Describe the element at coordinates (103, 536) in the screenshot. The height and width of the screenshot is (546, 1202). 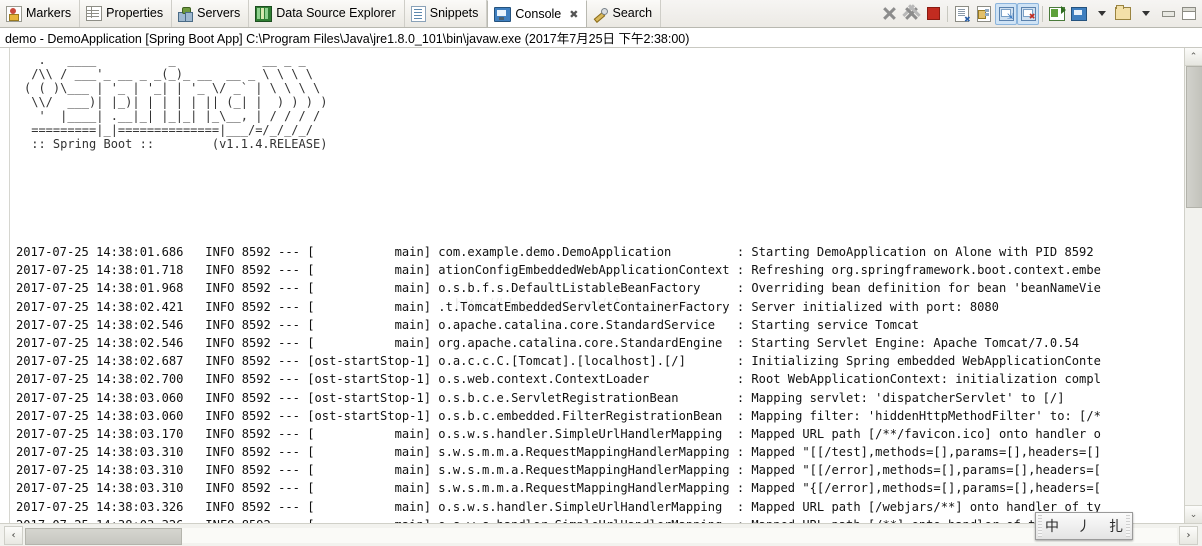
I see `horizontal-scroll-thumb` at that location.